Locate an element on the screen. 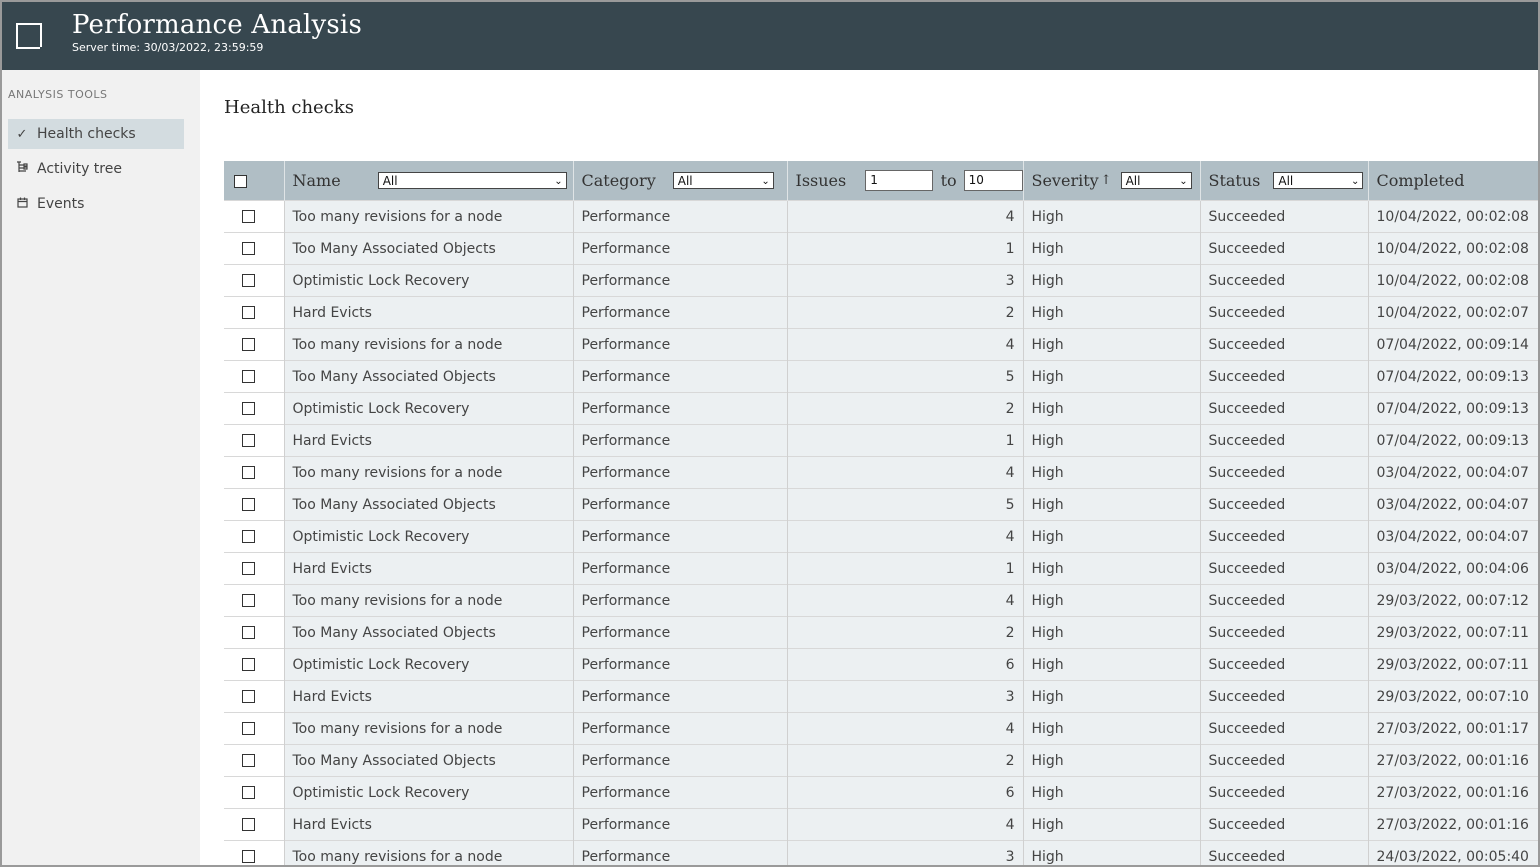 The image size is (1540, 867). cell-issues: 4 is located at coordinates (904, 824).